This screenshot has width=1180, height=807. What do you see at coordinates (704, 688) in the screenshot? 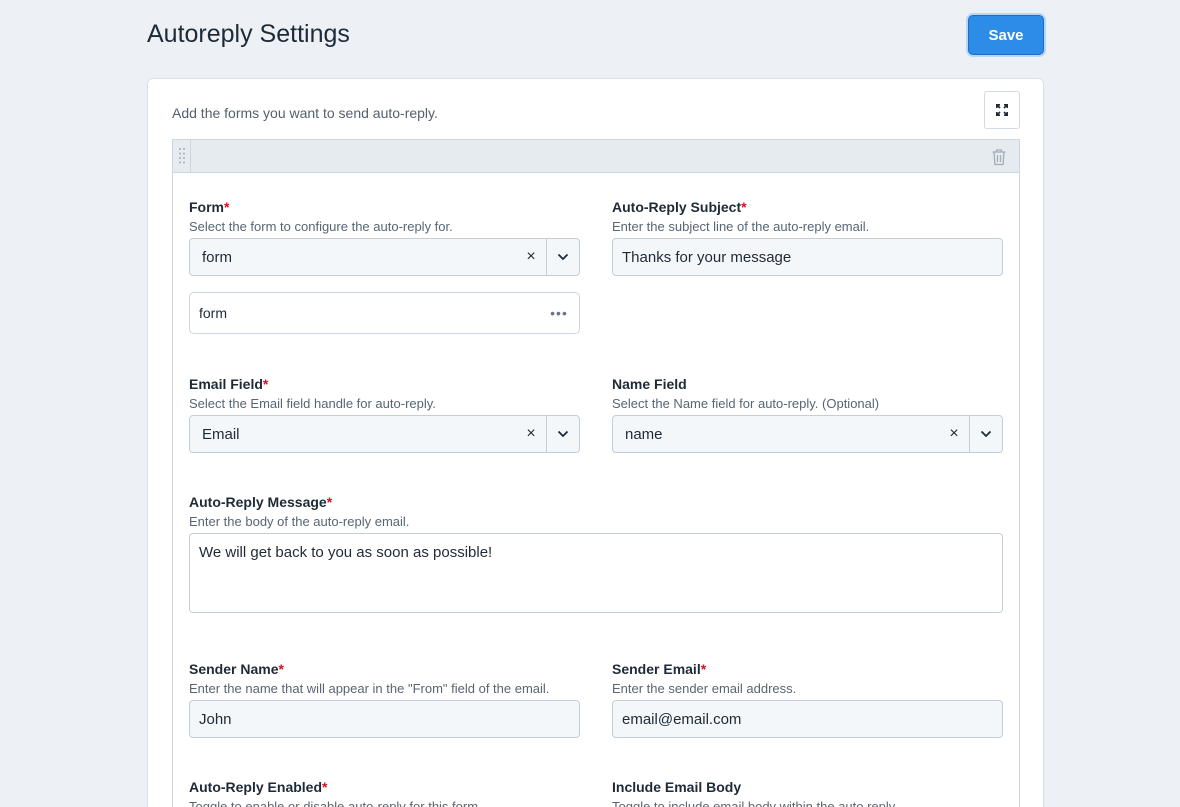
I see `sender-email-hint: Enter the sender email address.` at bounding box center [704, 688].